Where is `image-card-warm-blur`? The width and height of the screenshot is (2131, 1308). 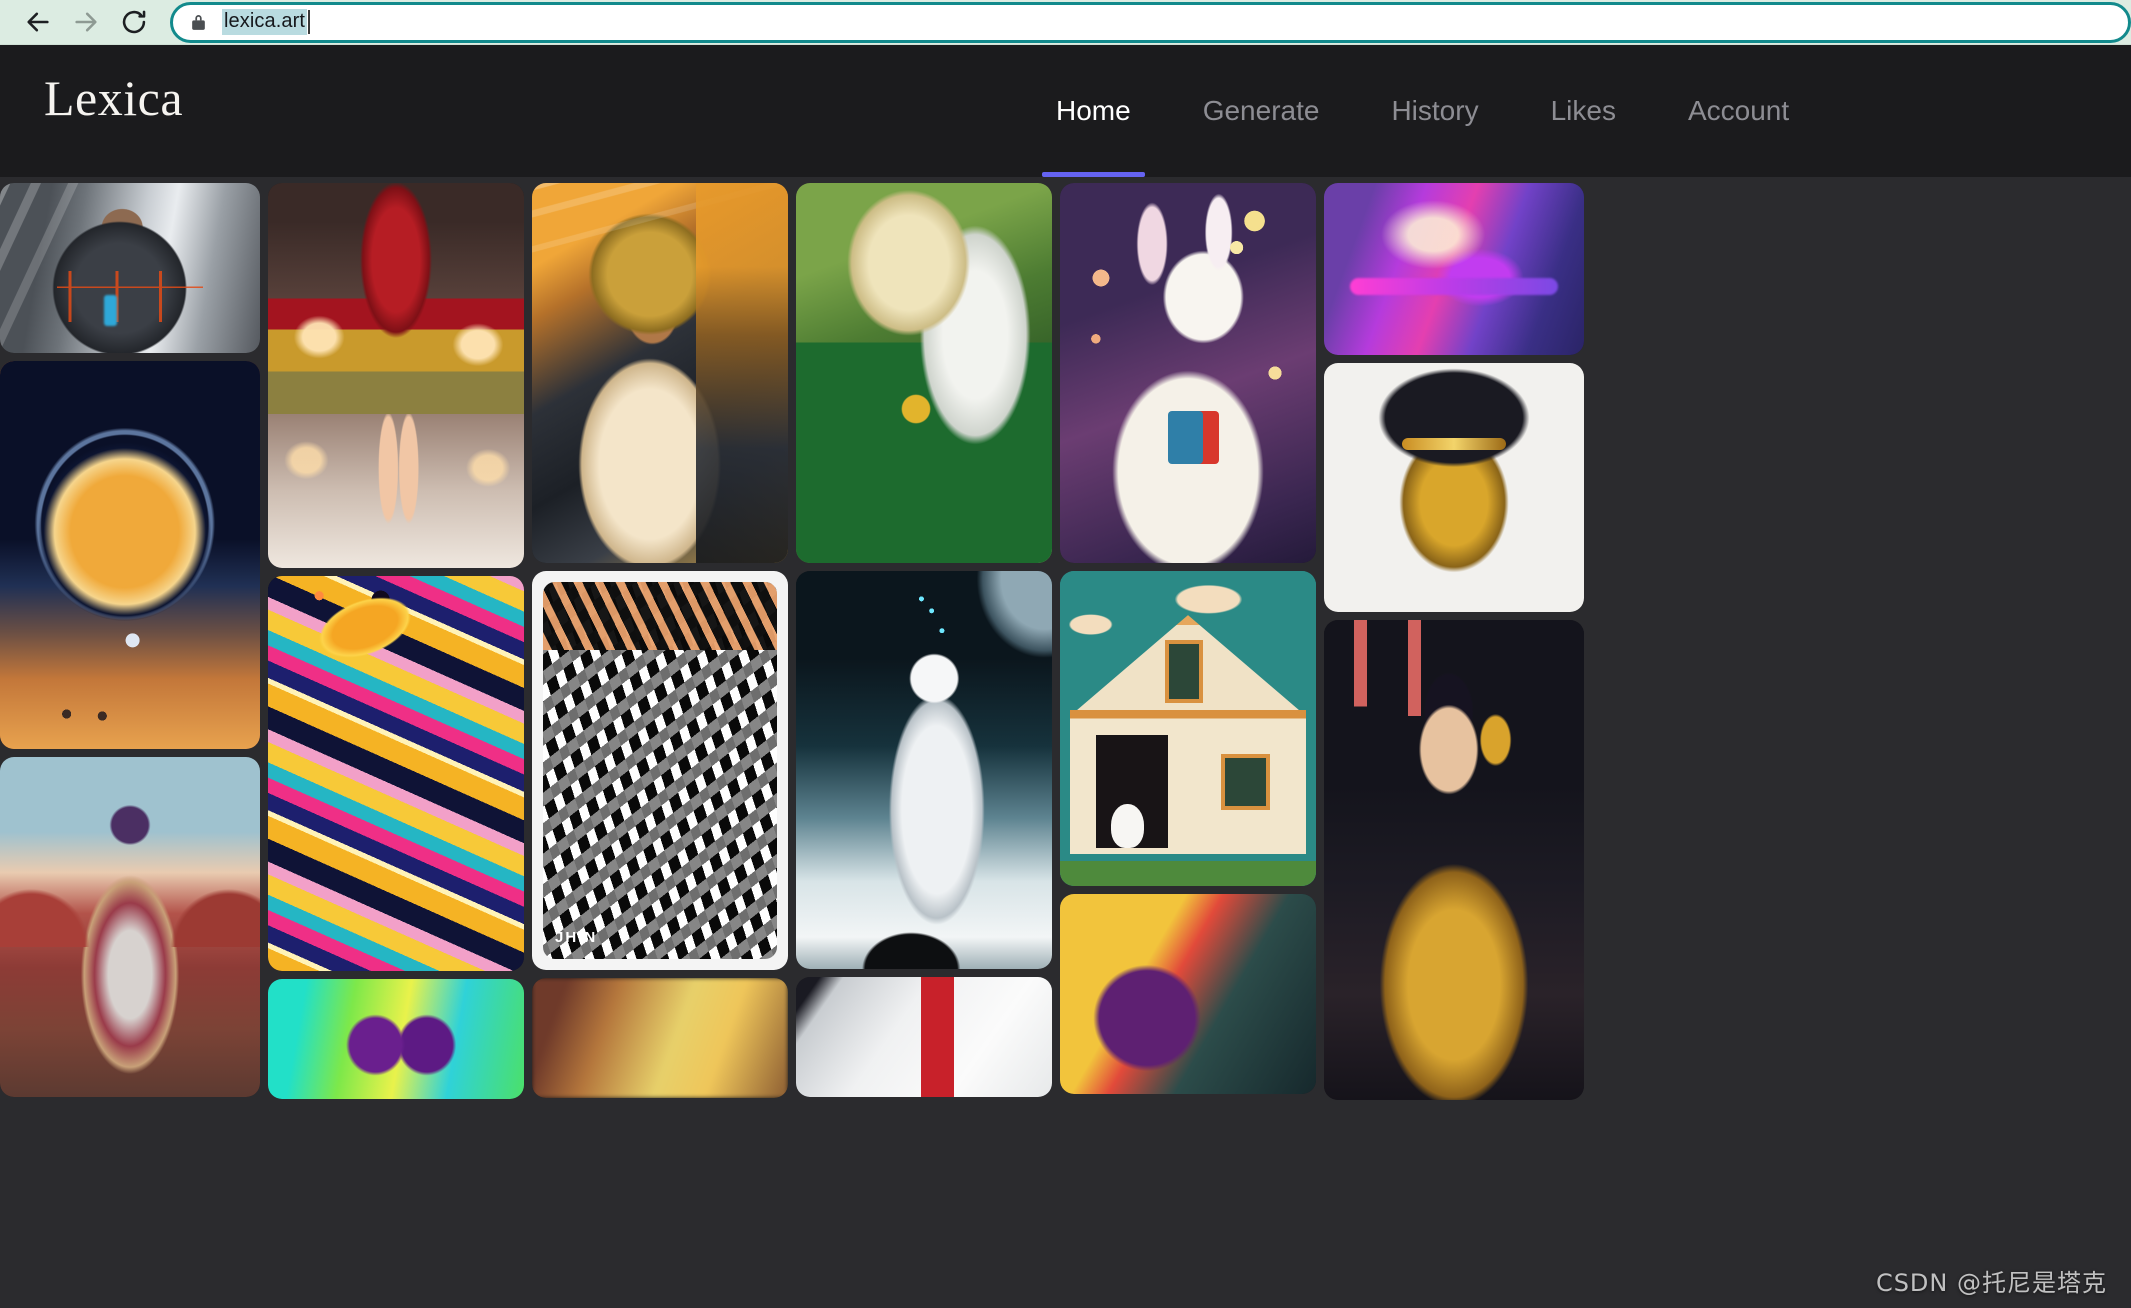 image-card-warm-blur is located at coordinates (660, 1038).